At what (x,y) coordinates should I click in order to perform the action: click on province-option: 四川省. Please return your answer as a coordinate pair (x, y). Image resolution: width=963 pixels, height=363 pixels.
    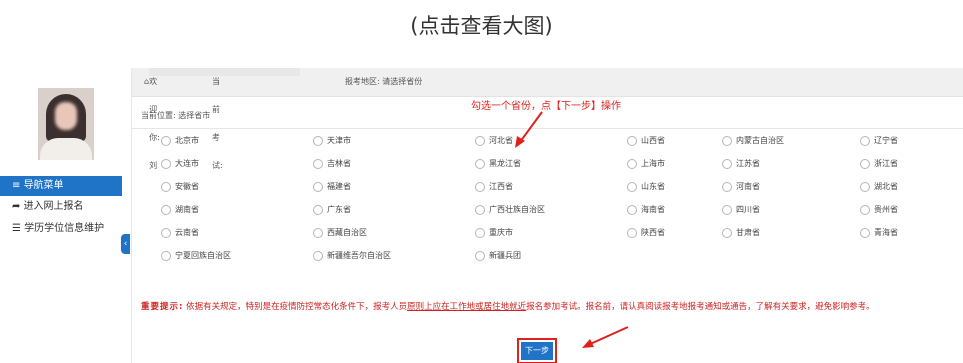
    Looking at the image, I should click on (741, 210).